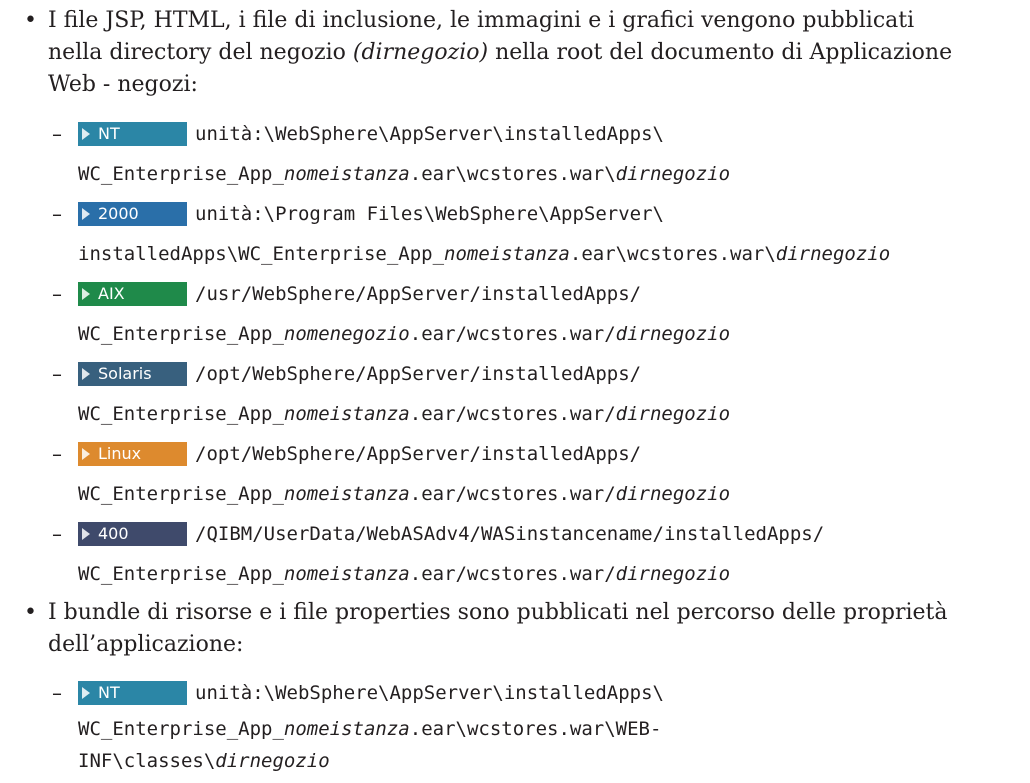  Describe the element at coordinates (147, 761) in the screenshot. I see `path-text: INF\classes\` at that location.